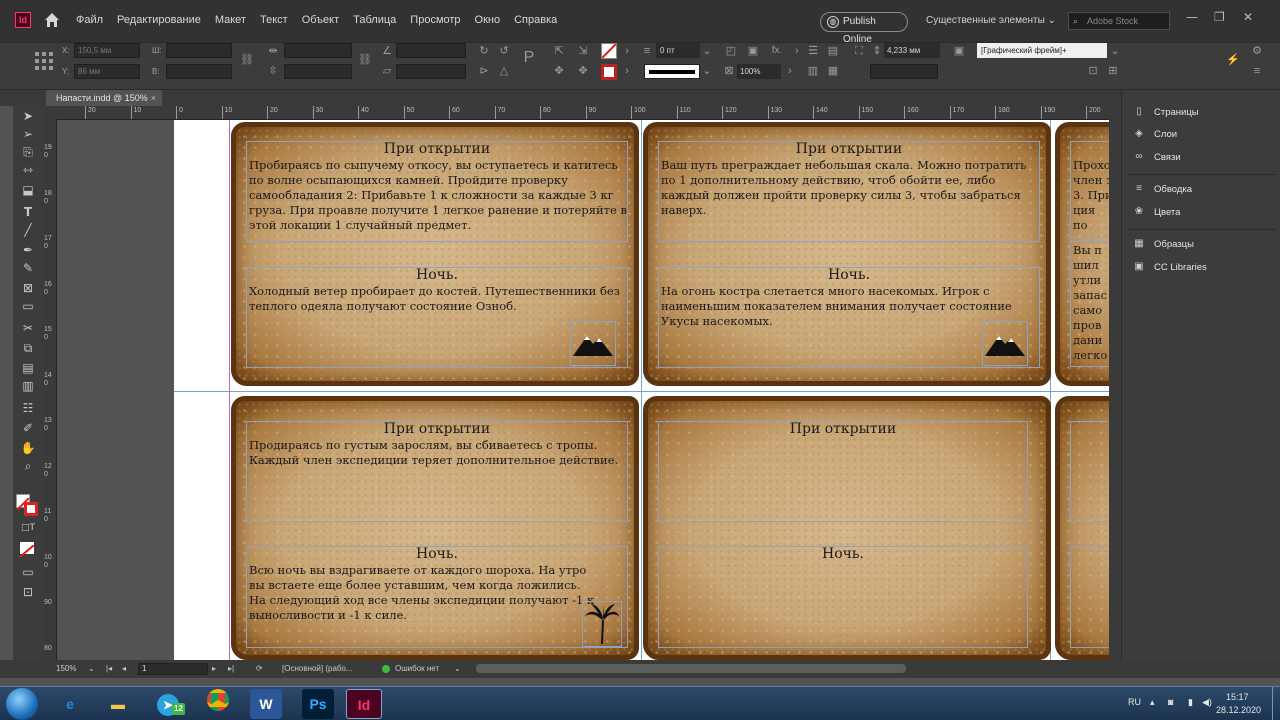 The height and width of the screenshot is (720, 1280). What do you see at coordinates (1169, 268) in the screenshot?
I see `panel-cc-libraries: ▣ CC Libraries` at bounding box center [1169, 268].